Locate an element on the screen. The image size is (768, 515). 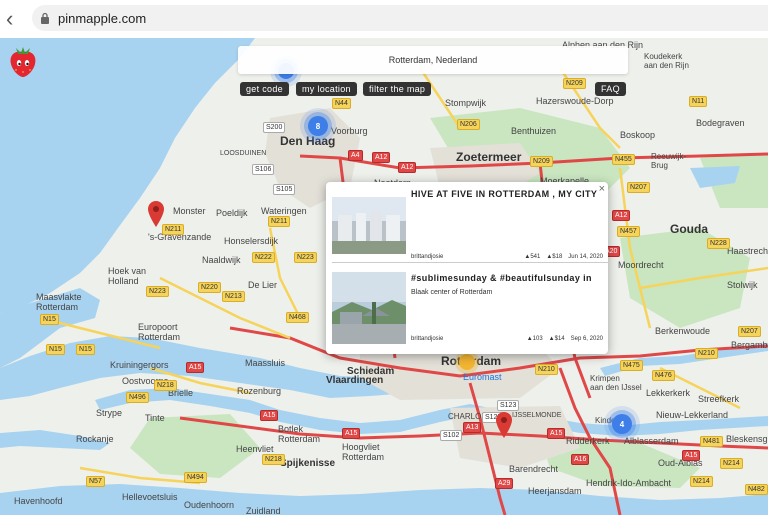
road-shield: N211 is located at coordinates (279, 221).